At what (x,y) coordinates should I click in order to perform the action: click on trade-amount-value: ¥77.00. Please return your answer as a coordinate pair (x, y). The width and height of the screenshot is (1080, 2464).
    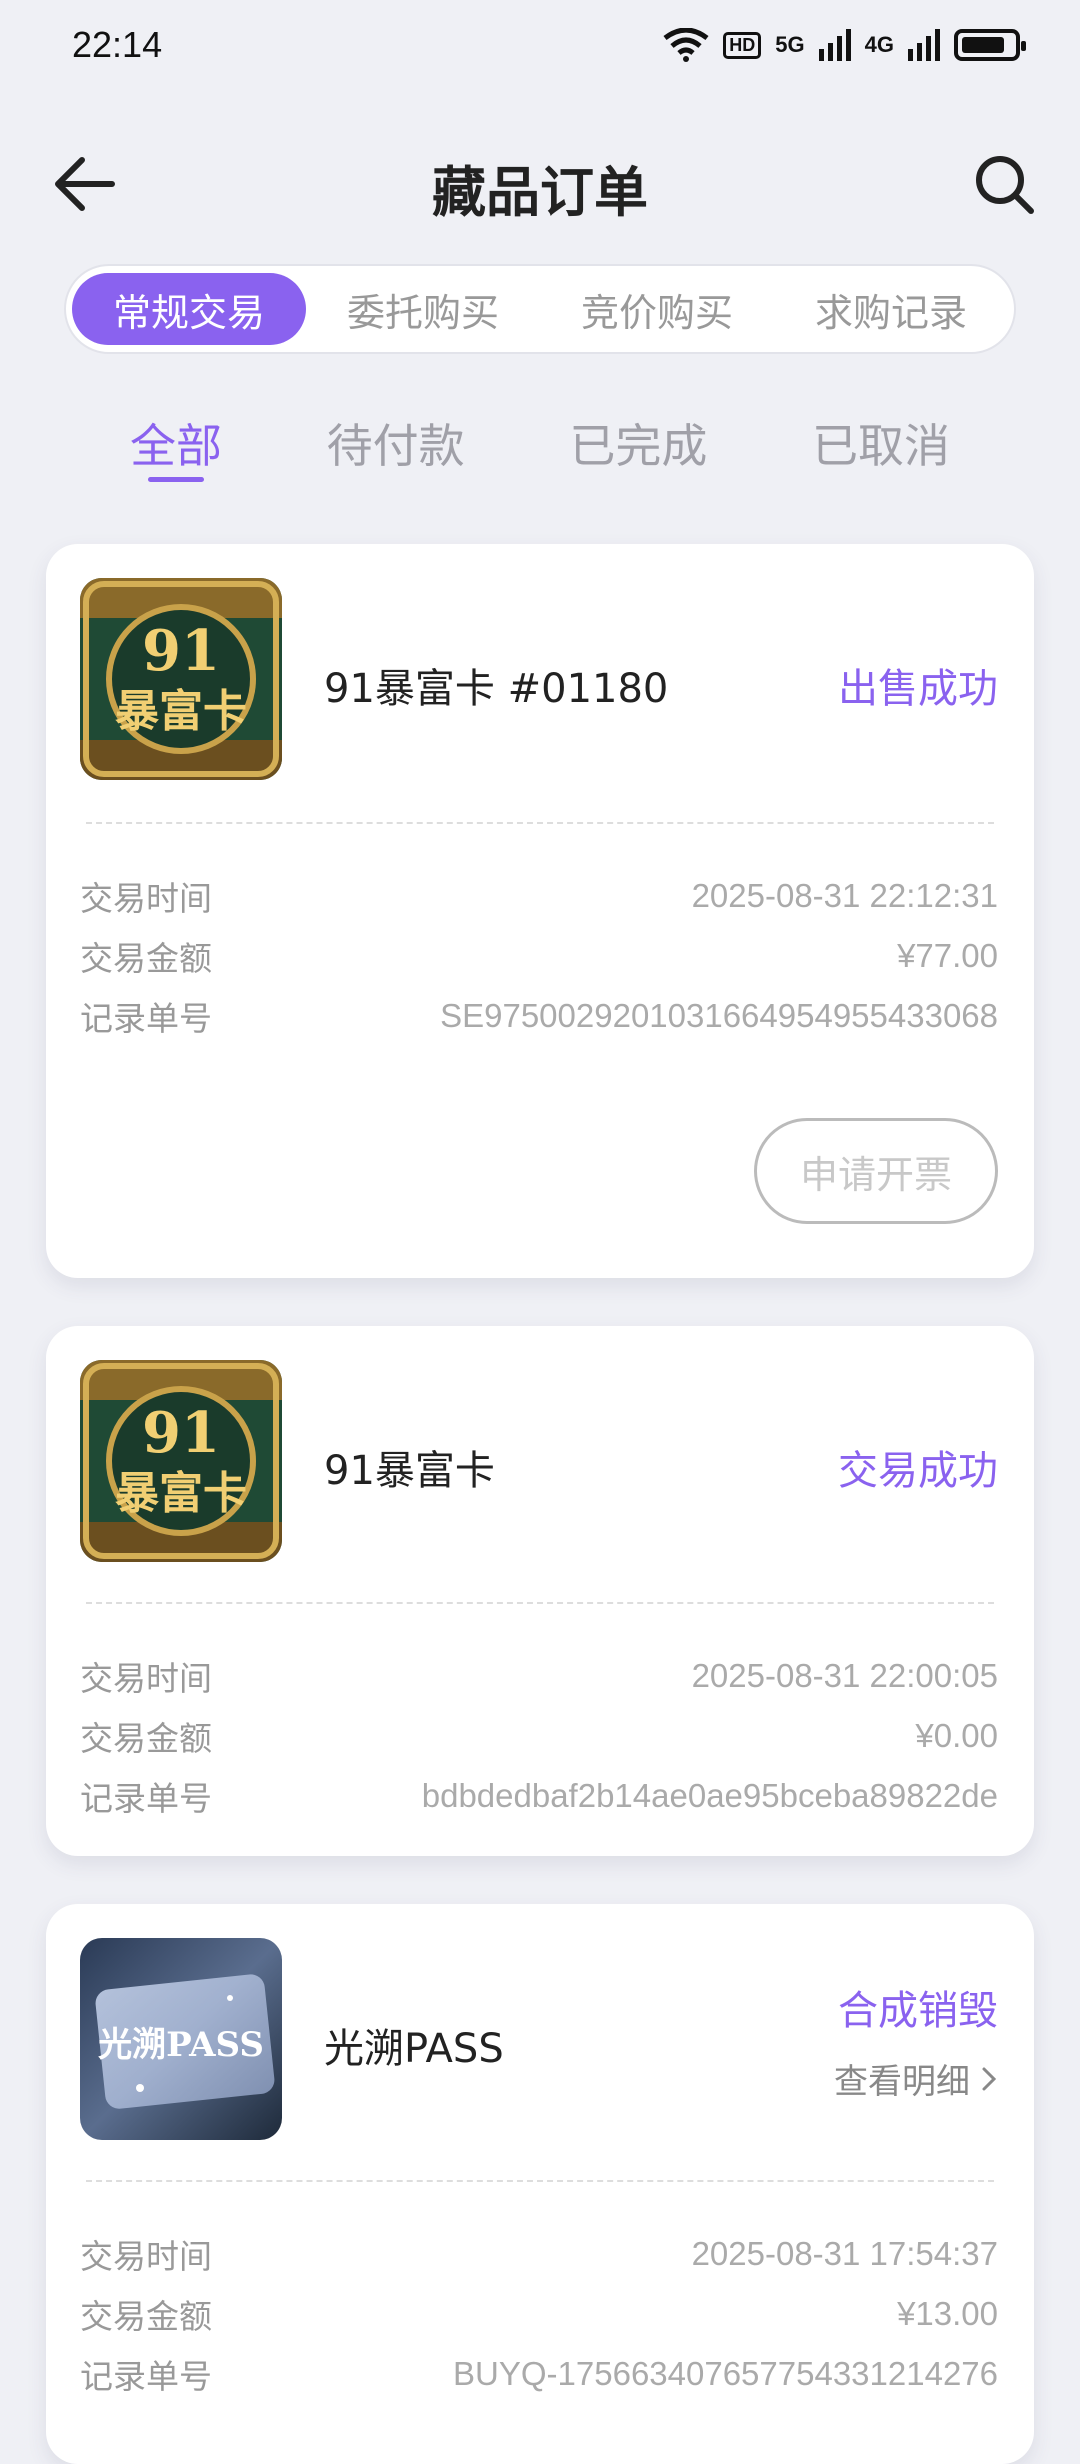
    Looking at the image, I should click on (947, 955).